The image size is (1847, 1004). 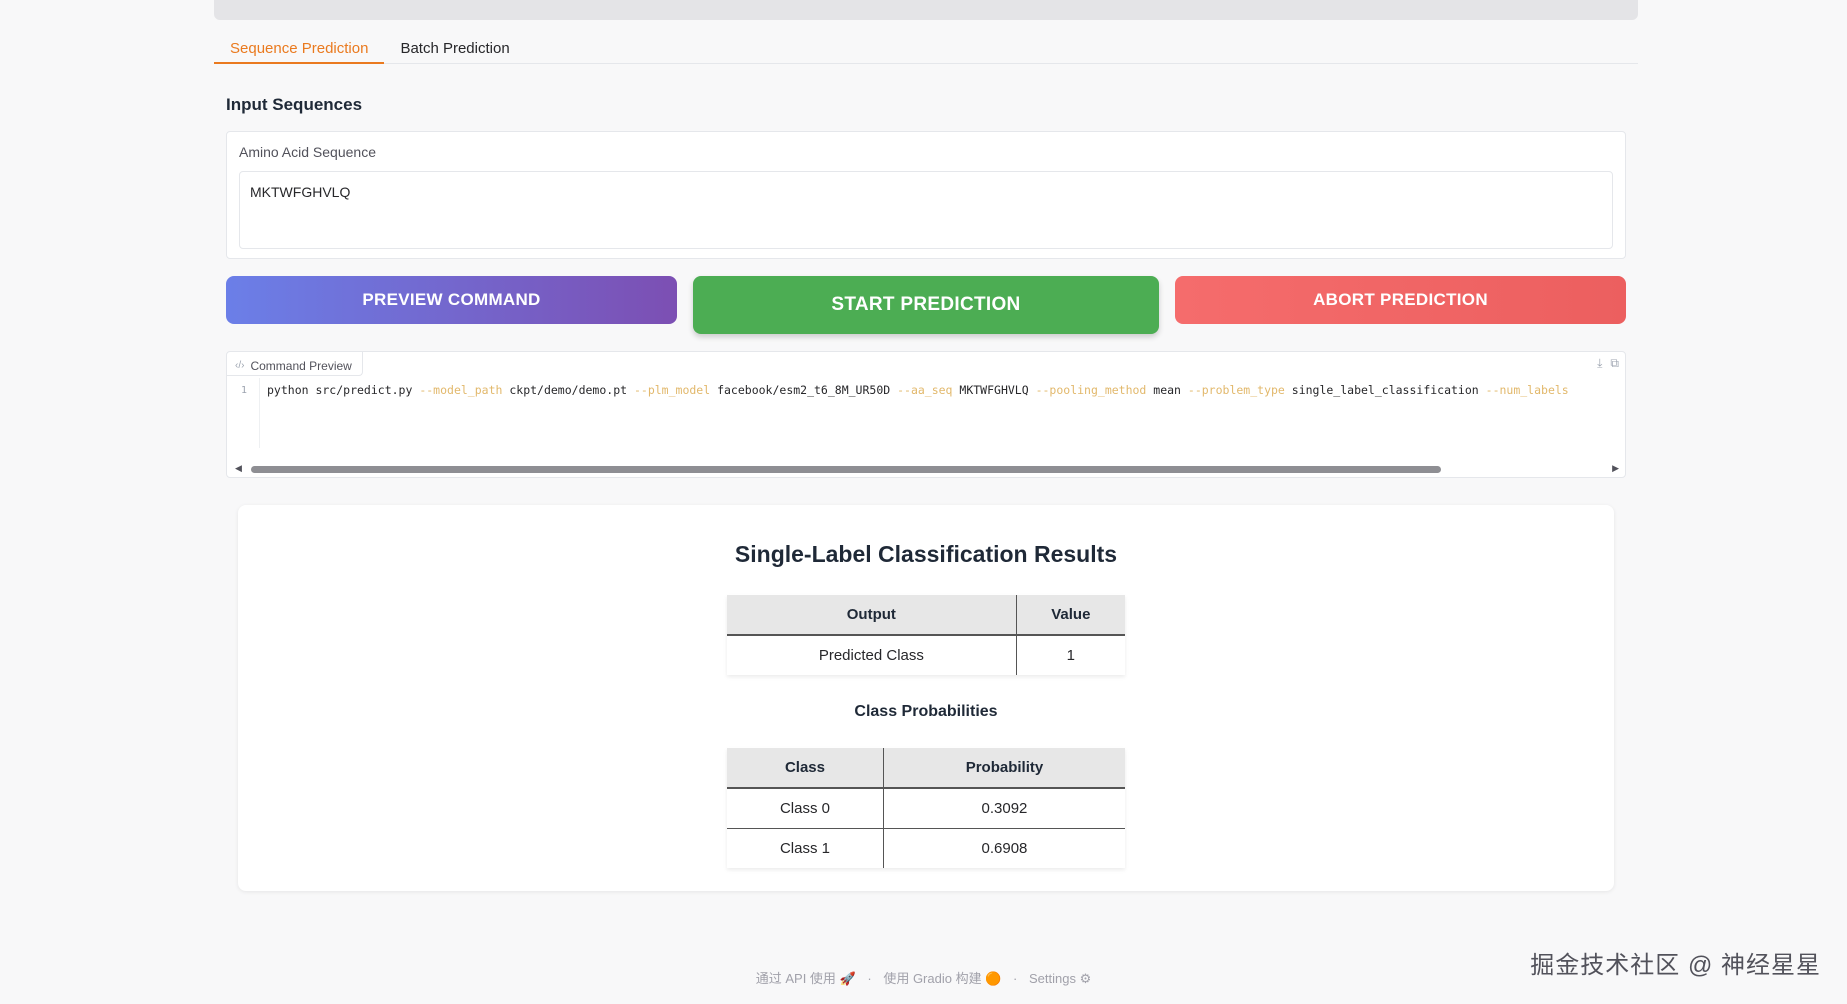 I want to click on tab-sequence-prediction: Sequence Prediction, so click(x=299, y=50).